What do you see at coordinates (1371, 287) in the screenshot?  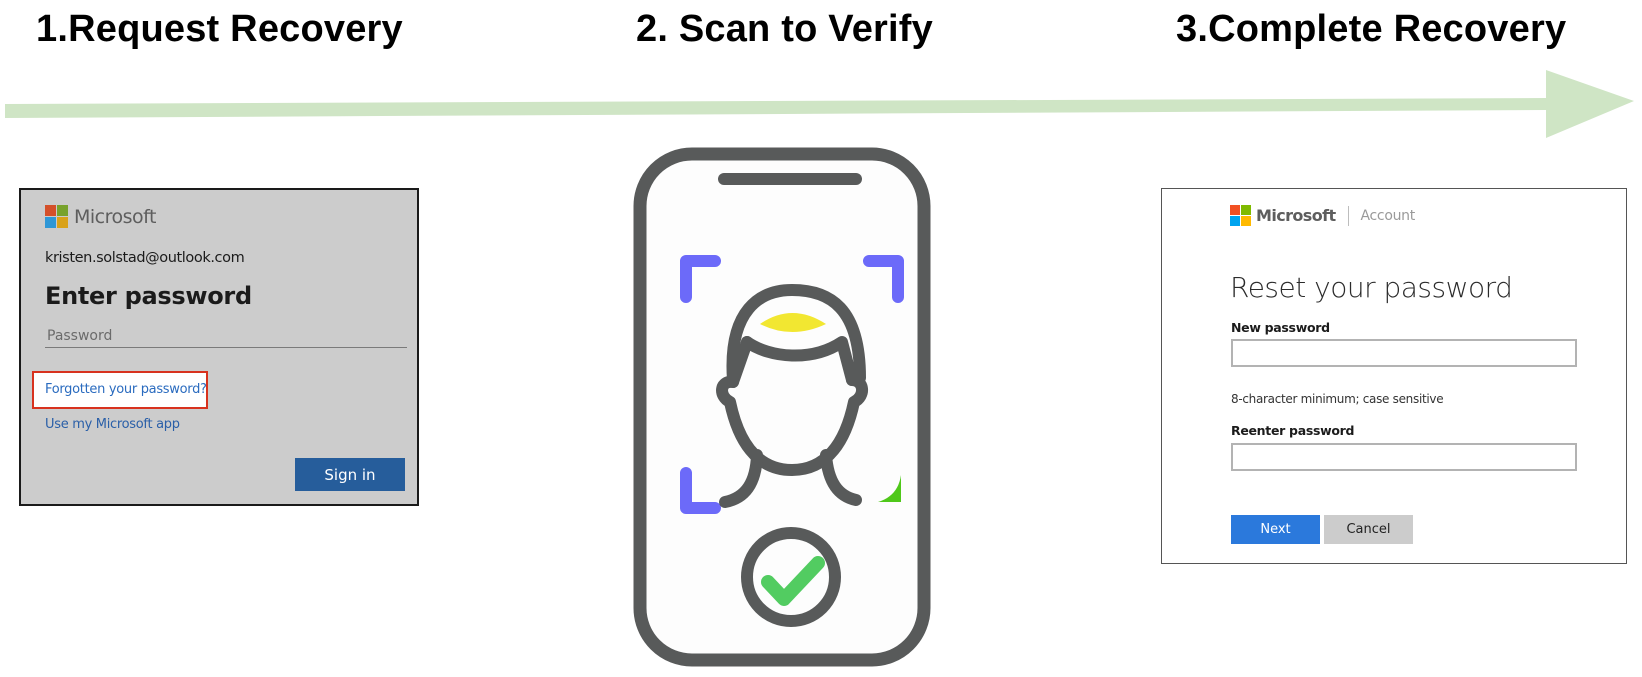 I see `reset-heading: Reset your password` at bounding box center [1371, 287].